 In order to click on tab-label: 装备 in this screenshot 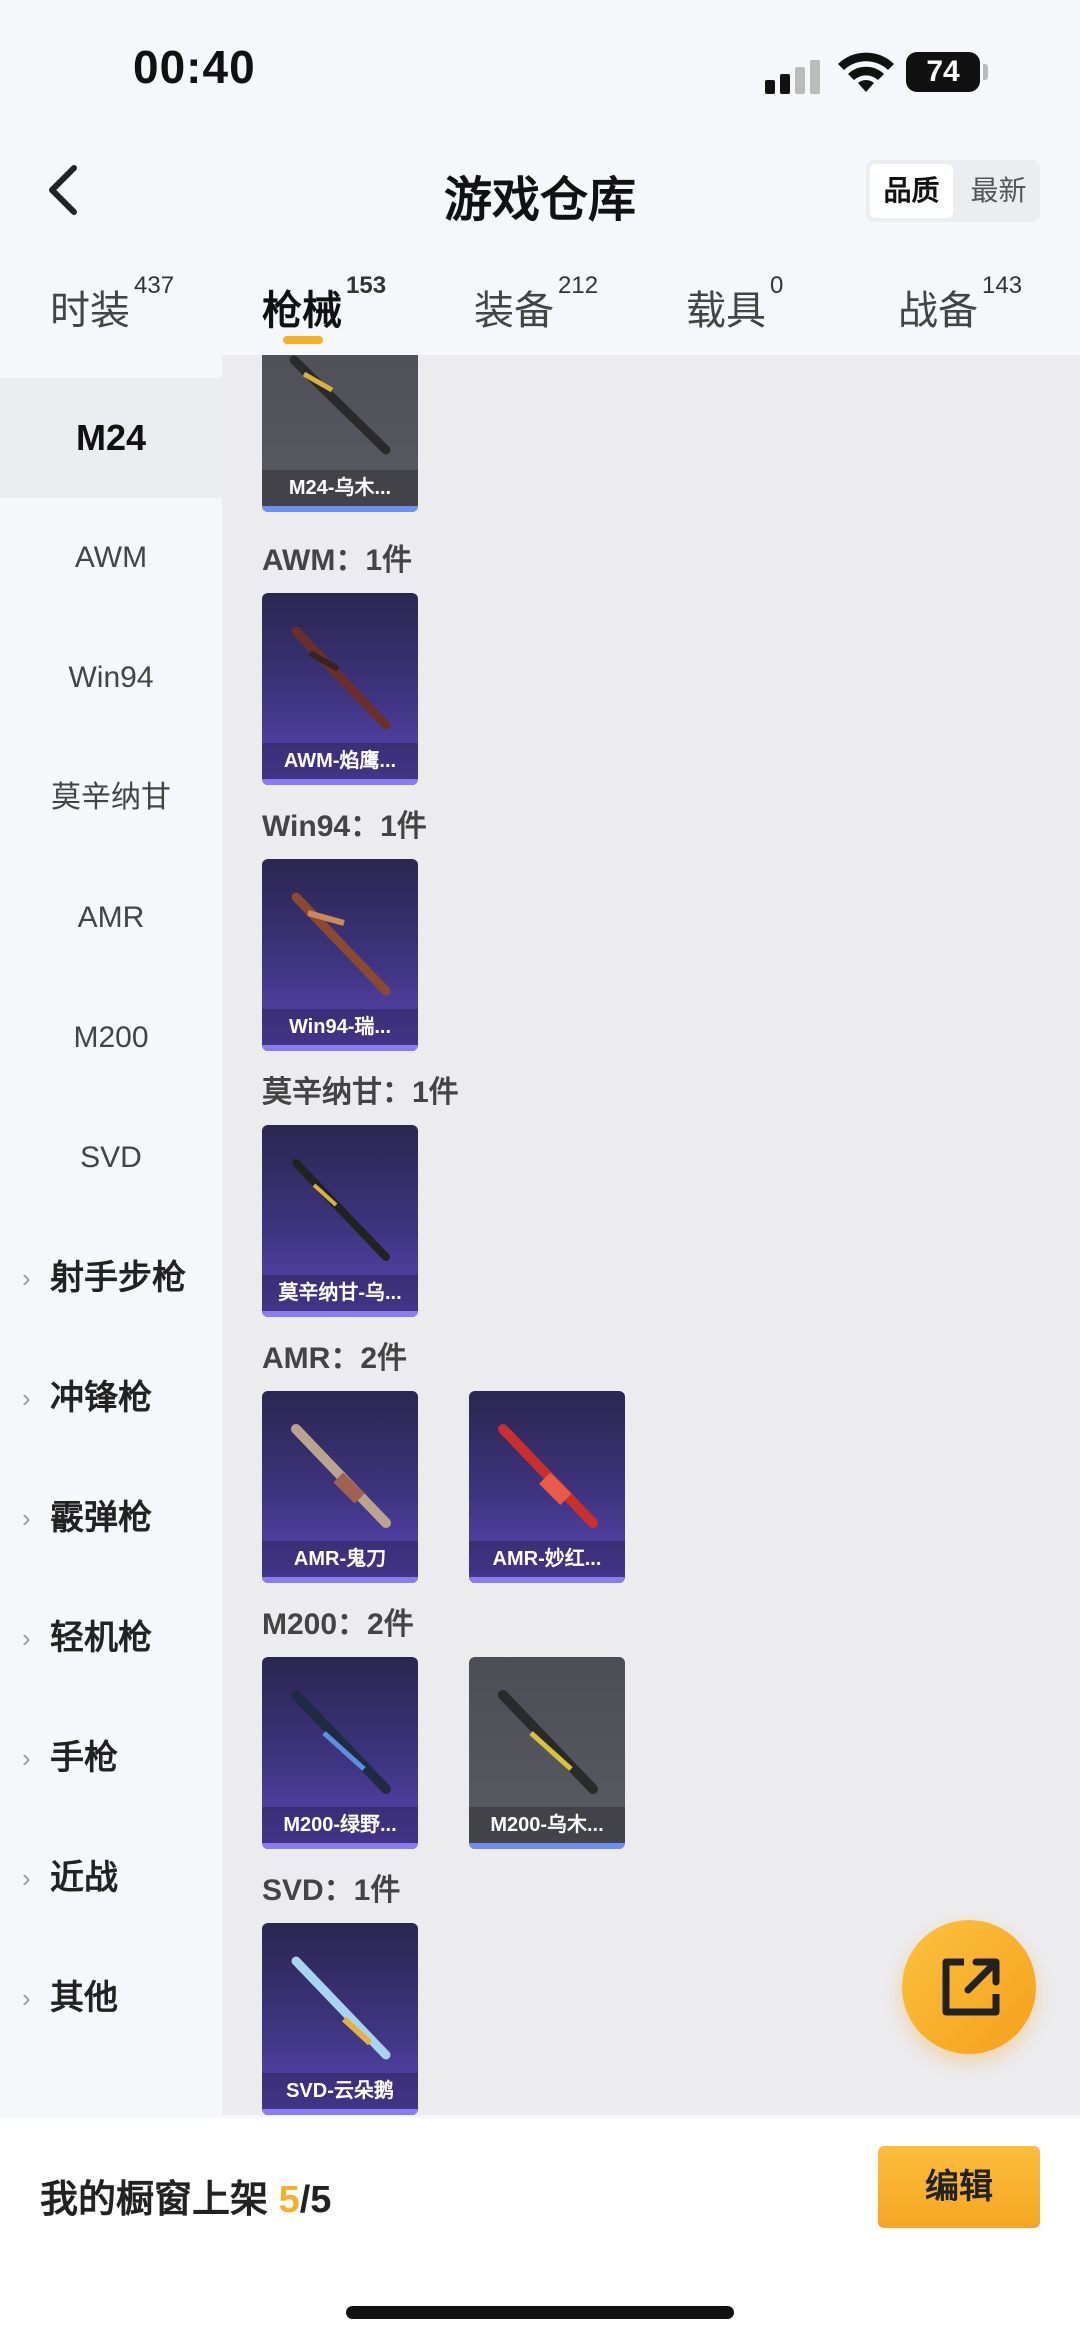, I will do `click(514, 311)`.